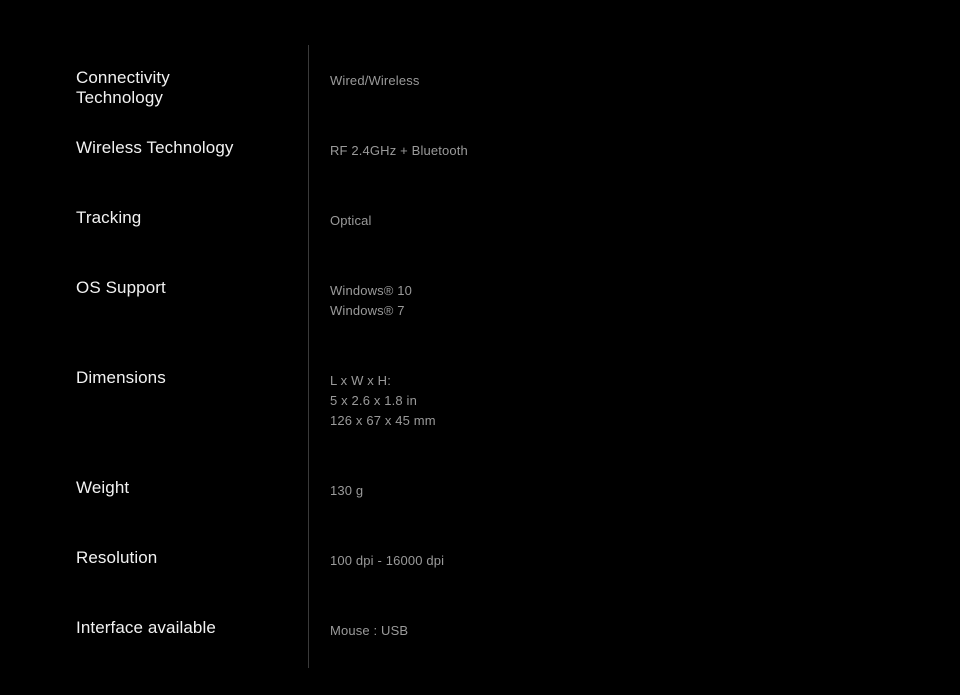 This screenshot has height=695, width=960. I want to click on spec-label: Weight, so click(103, 487).